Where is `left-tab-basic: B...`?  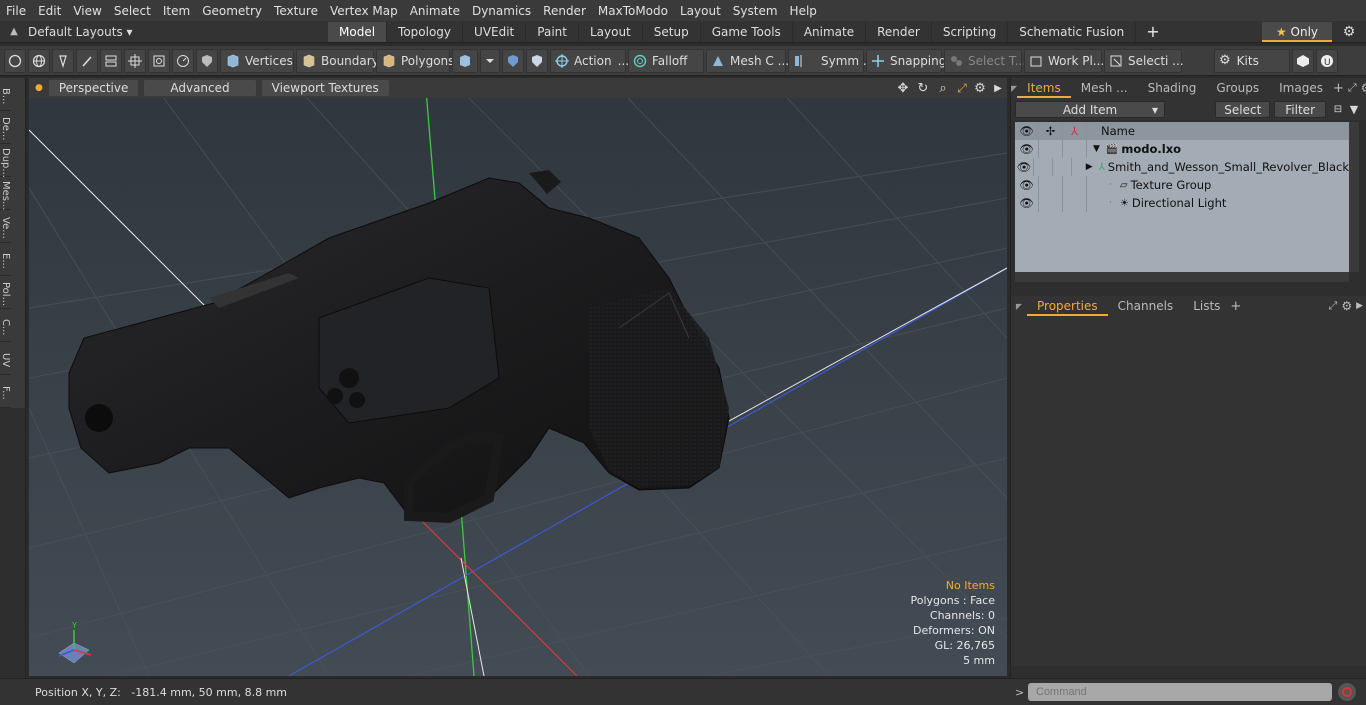
left-tab-basic: B... is located at coordinates (5, 94).